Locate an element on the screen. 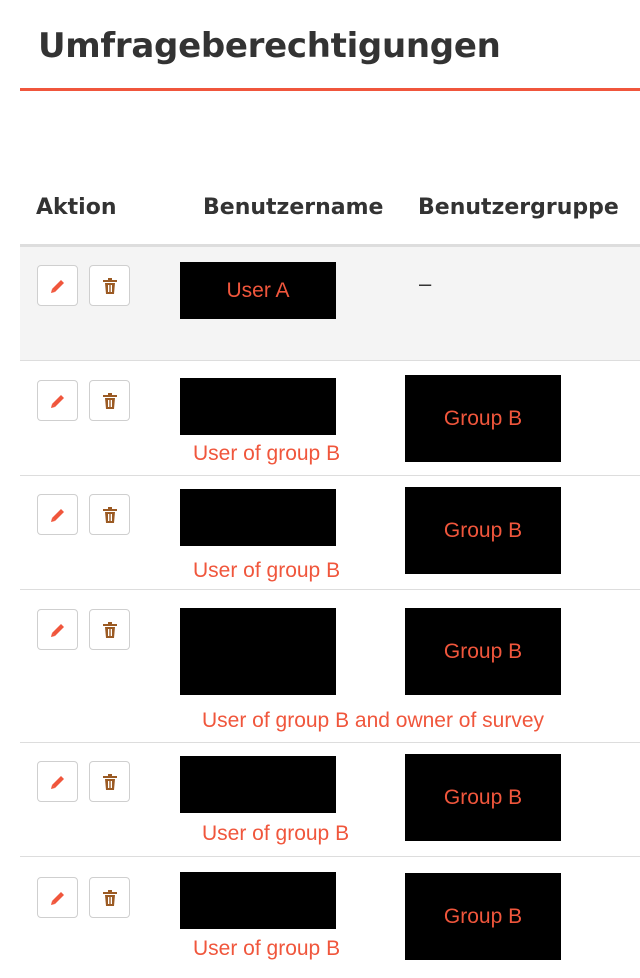  title-underline is located at coordinates (330, 89).